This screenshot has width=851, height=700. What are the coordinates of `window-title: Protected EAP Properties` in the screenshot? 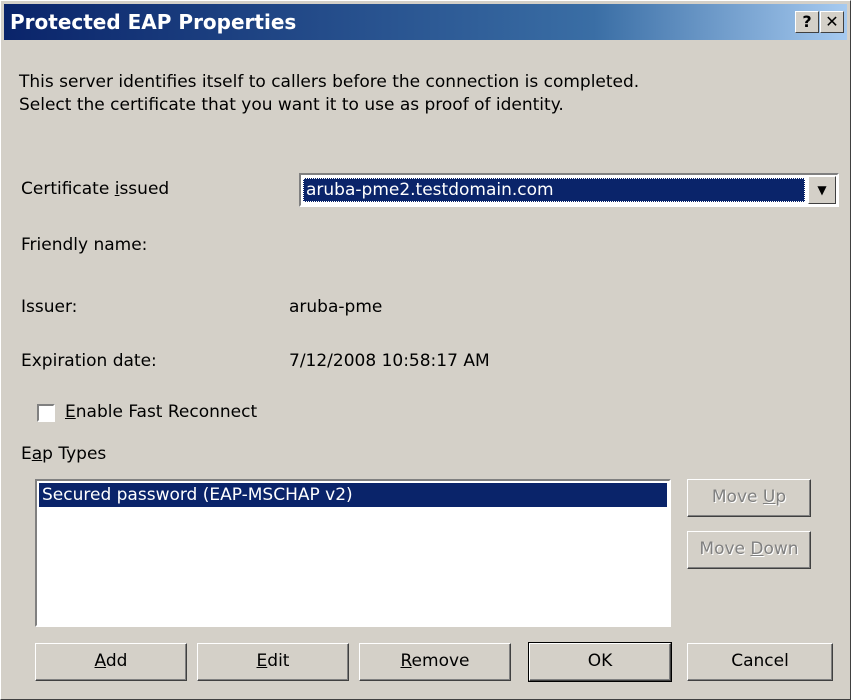 It's located at (153, 22).